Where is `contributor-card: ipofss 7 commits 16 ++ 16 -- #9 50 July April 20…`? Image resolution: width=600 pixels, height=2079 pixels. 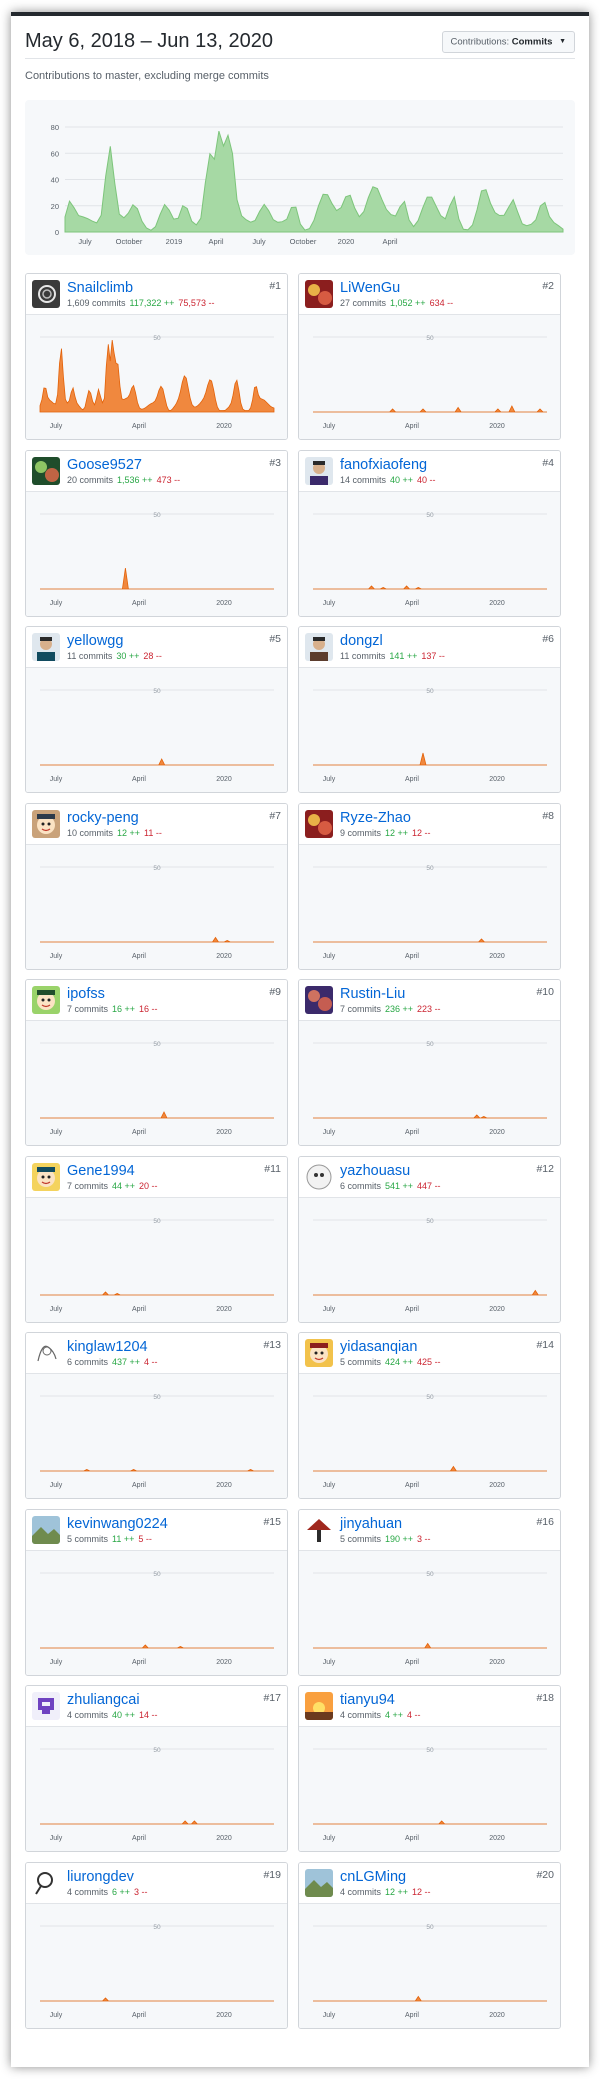 contributor-card: ipofss 7 commits 16 ++ 16 -- #9 50 July April 20… is located at coordinates (156, 1062).